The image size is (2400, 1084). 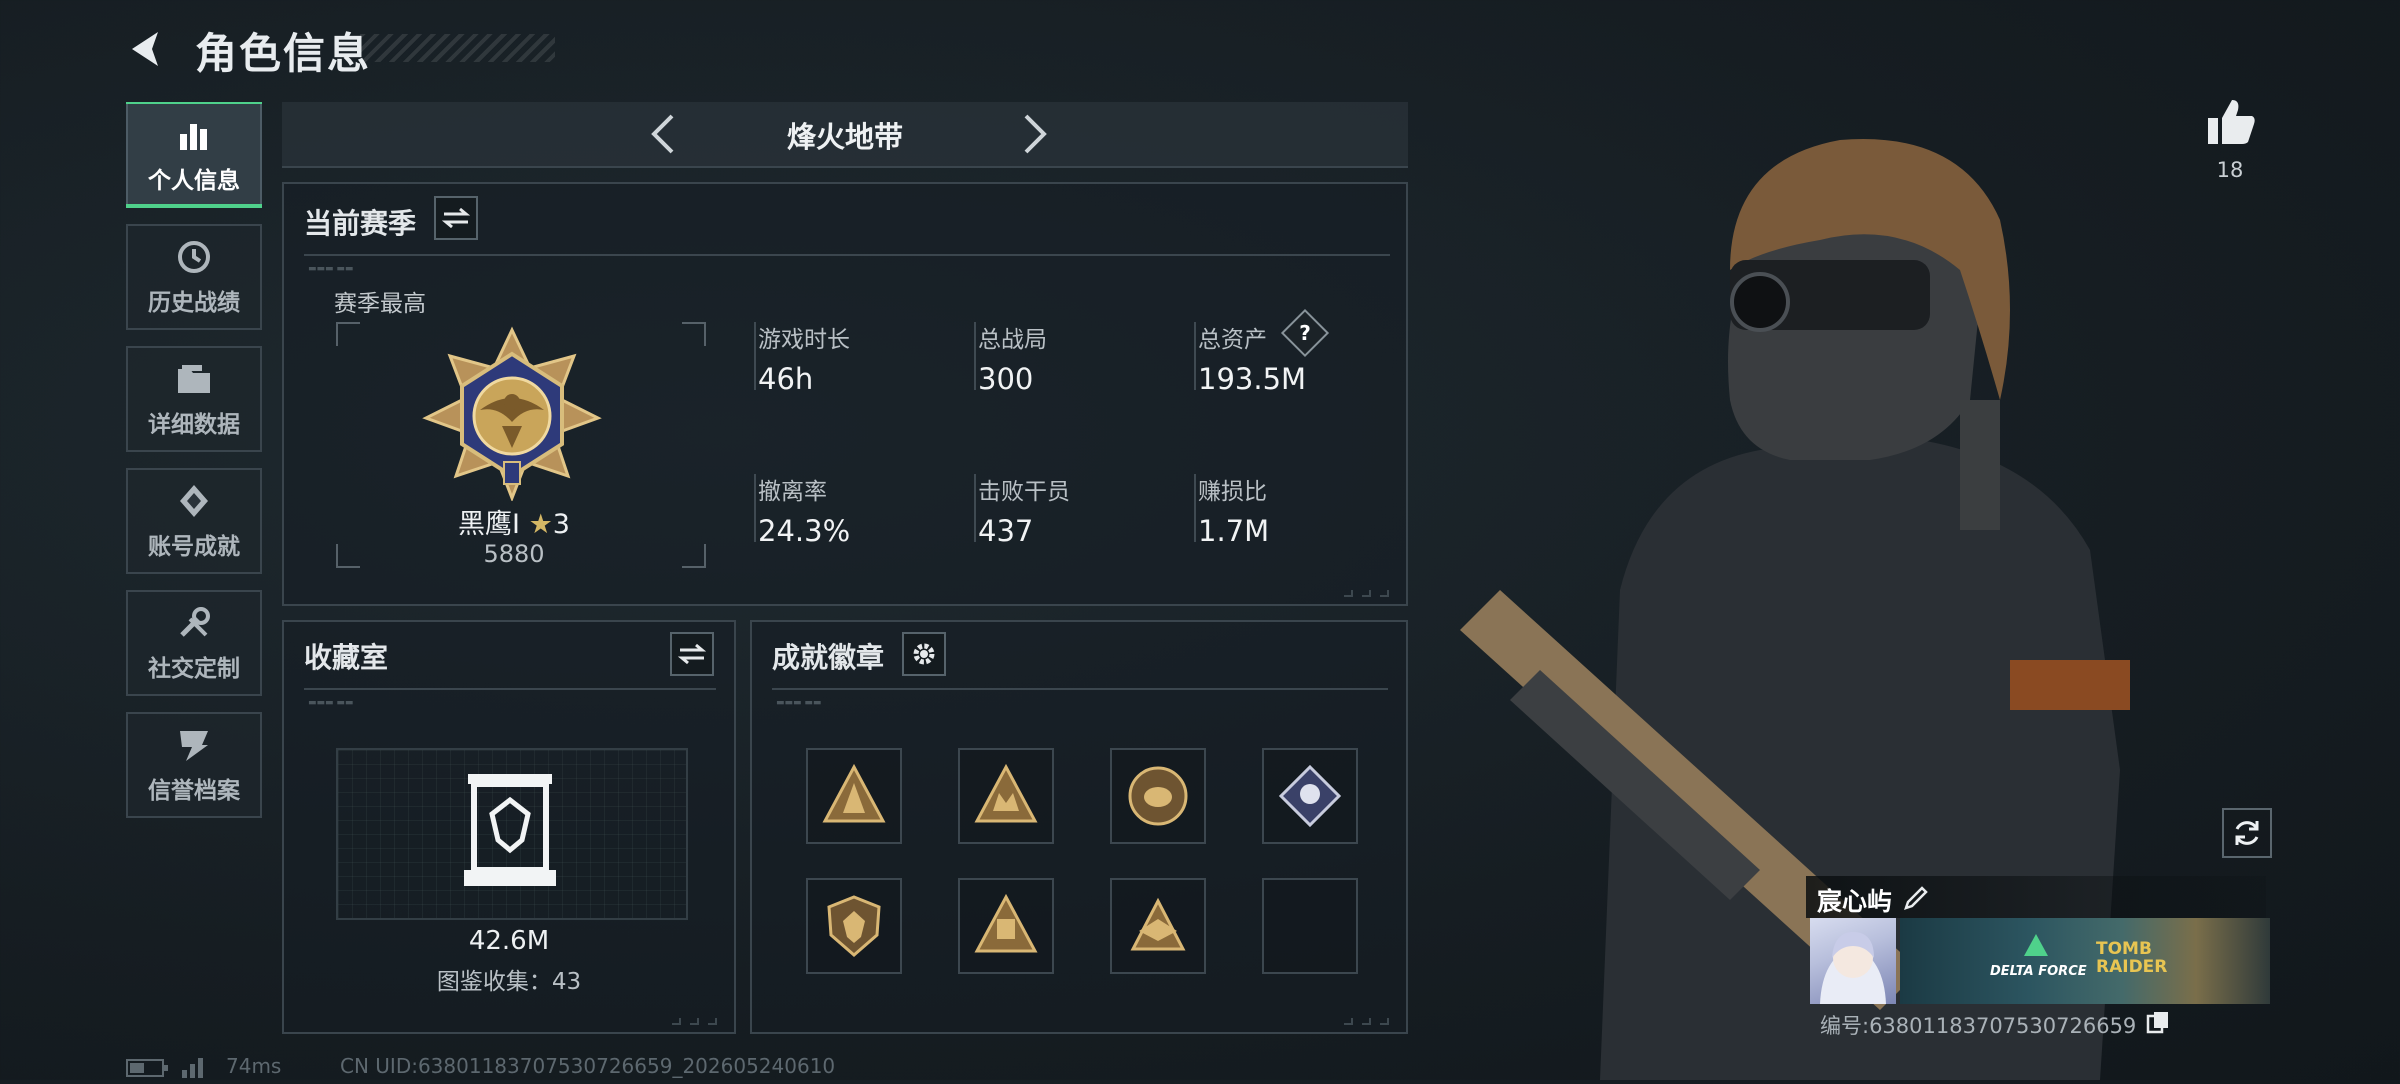 What do you see at coordinates (1310, 926) in the screenshot?
I see `achievement-badge-empty-slot` at bounding box center [1310, 926].